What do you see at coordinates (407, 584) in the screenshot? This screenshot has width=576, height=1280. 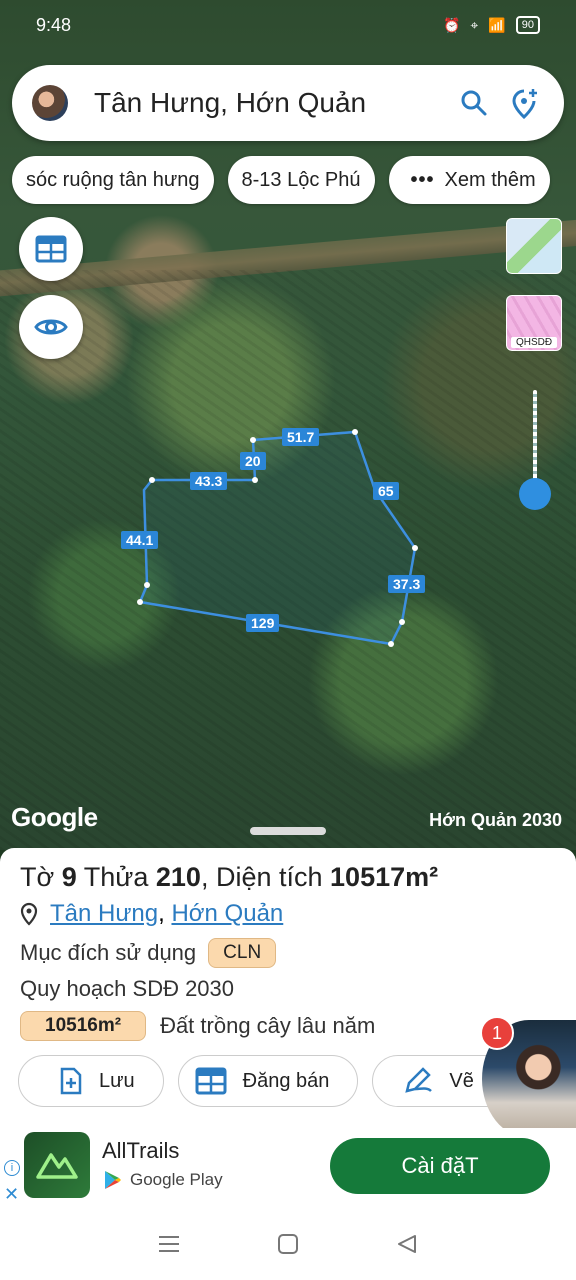 I see `edge-label: 37.3` at bounding box center [407, 584].